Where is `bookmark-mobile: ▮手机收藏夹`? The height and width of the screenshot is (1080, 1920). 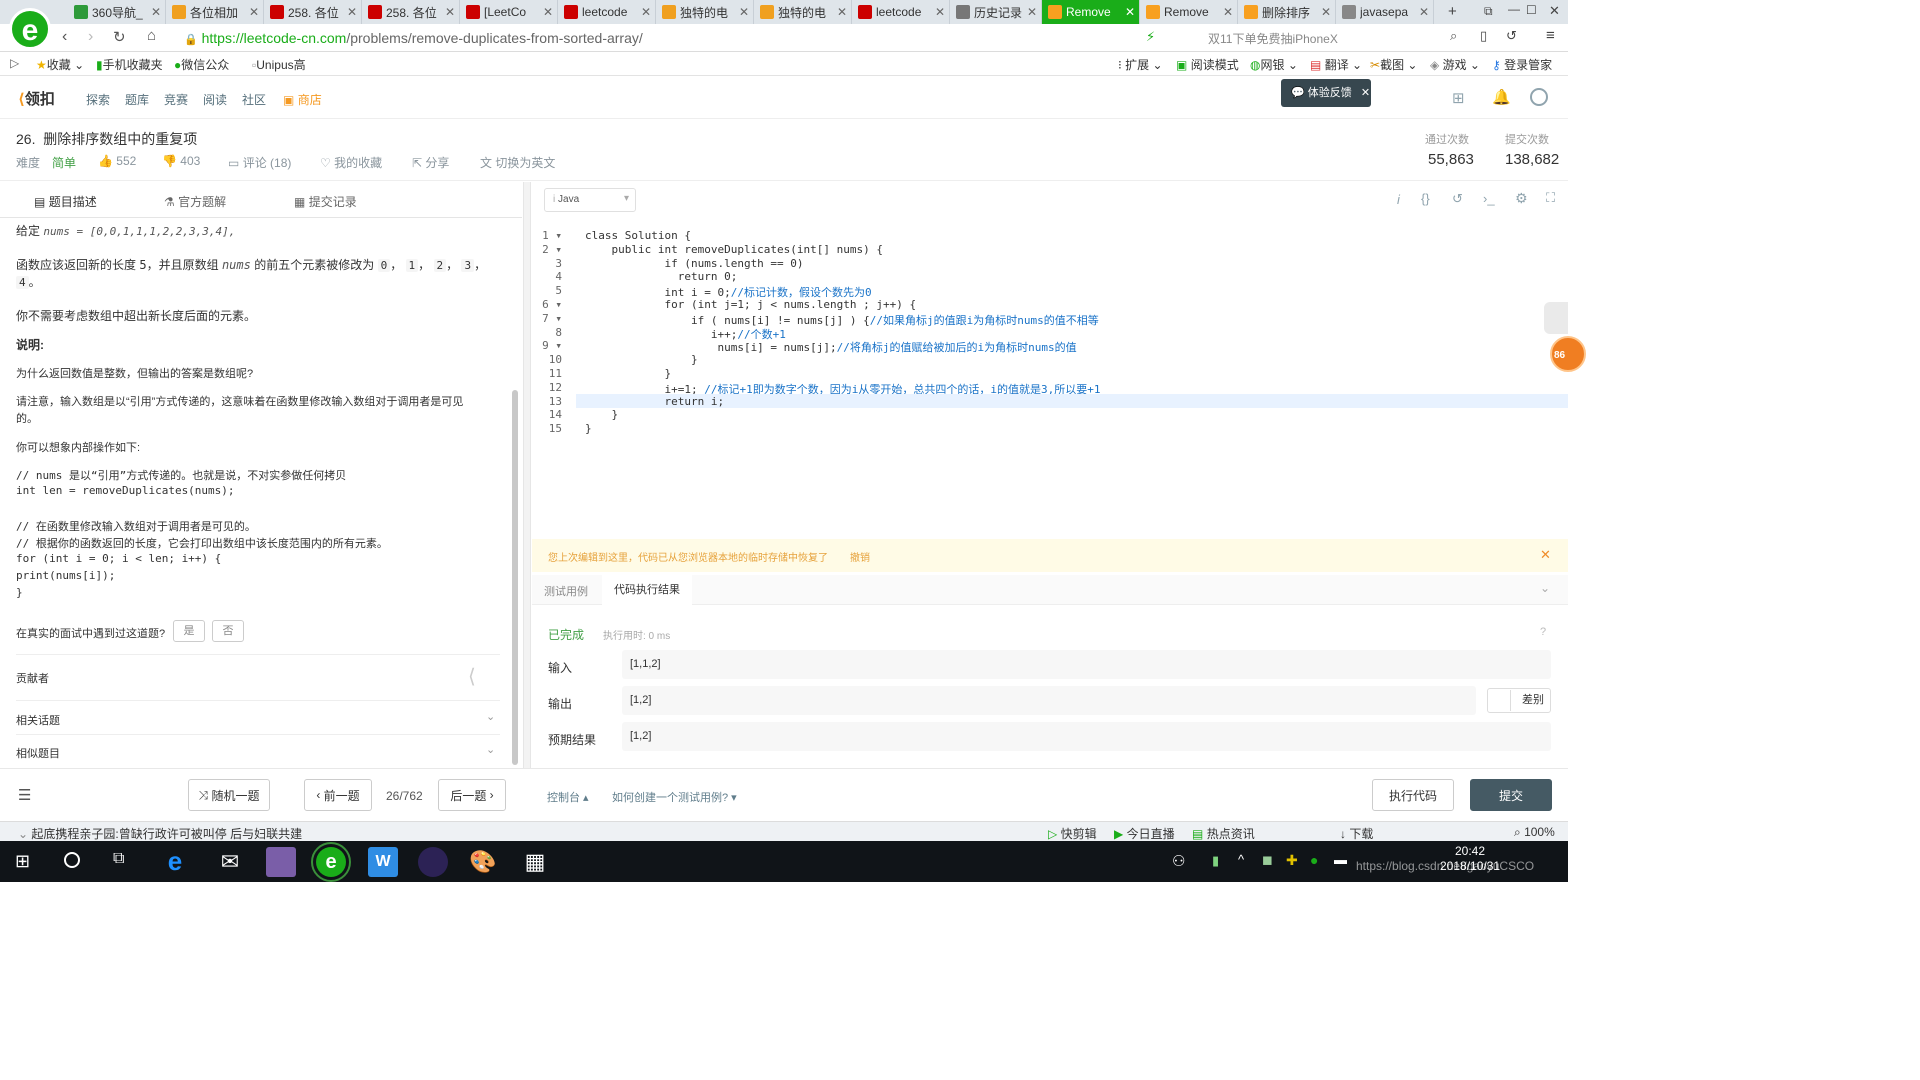 bookmark-mobile: ▮手机收藏夹 is located at coordinates (129, 64).